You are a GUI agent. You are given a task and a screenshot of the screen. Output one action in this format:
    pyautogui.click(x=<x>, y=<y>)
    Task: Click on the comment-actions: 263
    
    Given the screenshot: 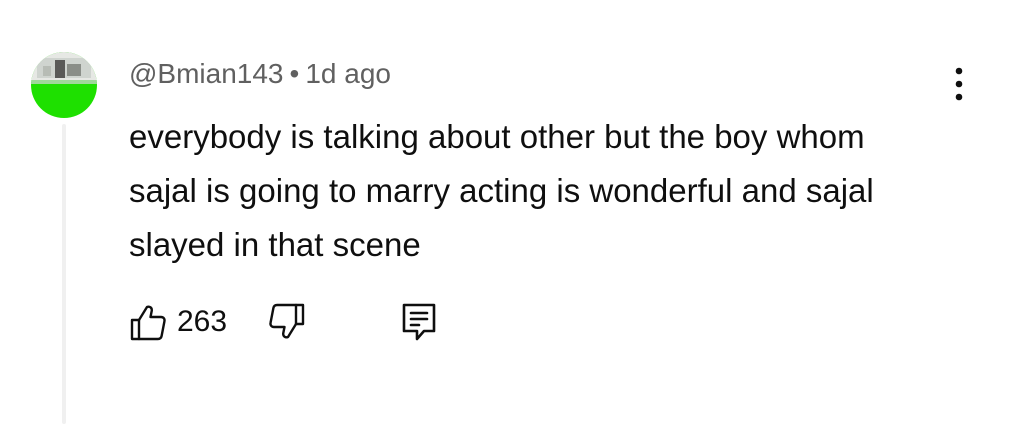 What is the action you would take?
    pyautogui.click(x=283, y=322)
    